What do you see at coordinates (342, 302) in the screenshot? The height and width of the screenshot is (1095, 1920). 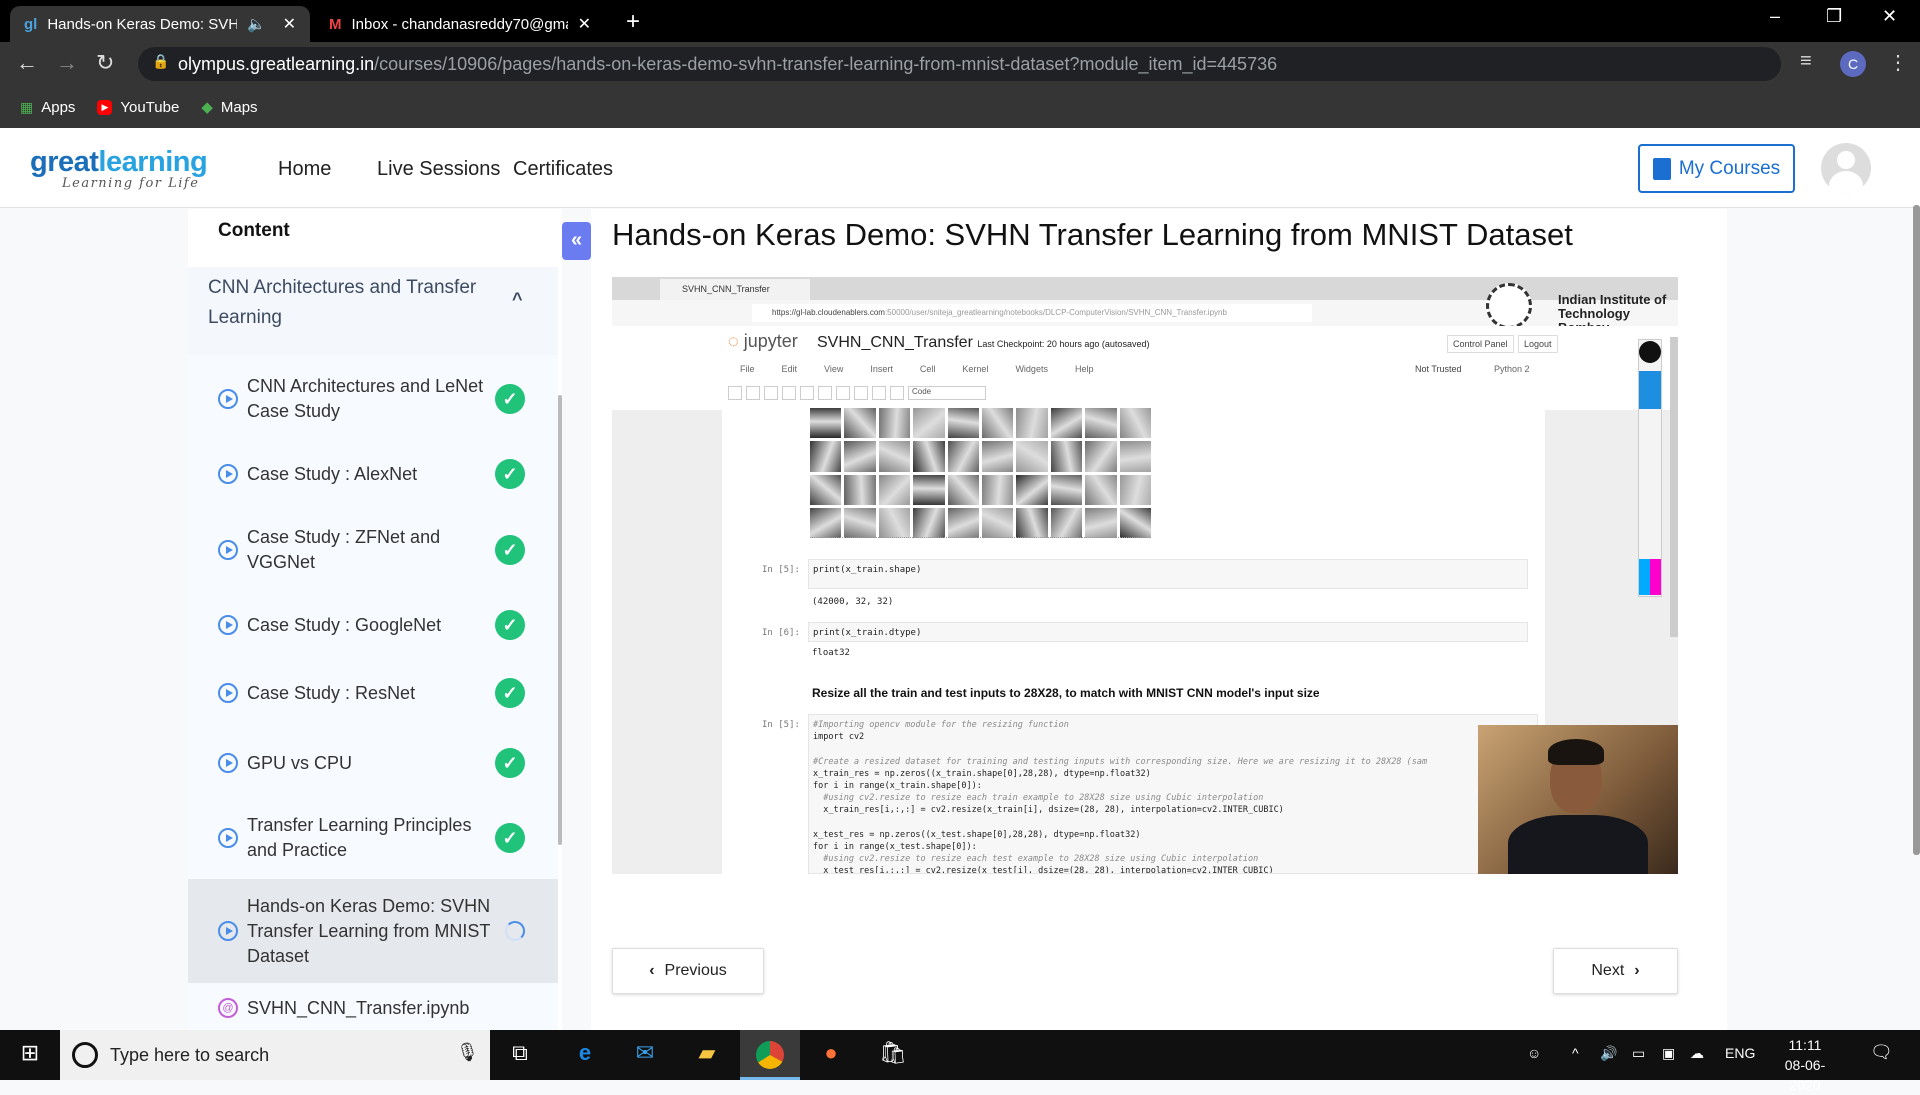 I see `module-group-title: CNN Architectures and Transfer Learning` at bounding box center [342, 302].